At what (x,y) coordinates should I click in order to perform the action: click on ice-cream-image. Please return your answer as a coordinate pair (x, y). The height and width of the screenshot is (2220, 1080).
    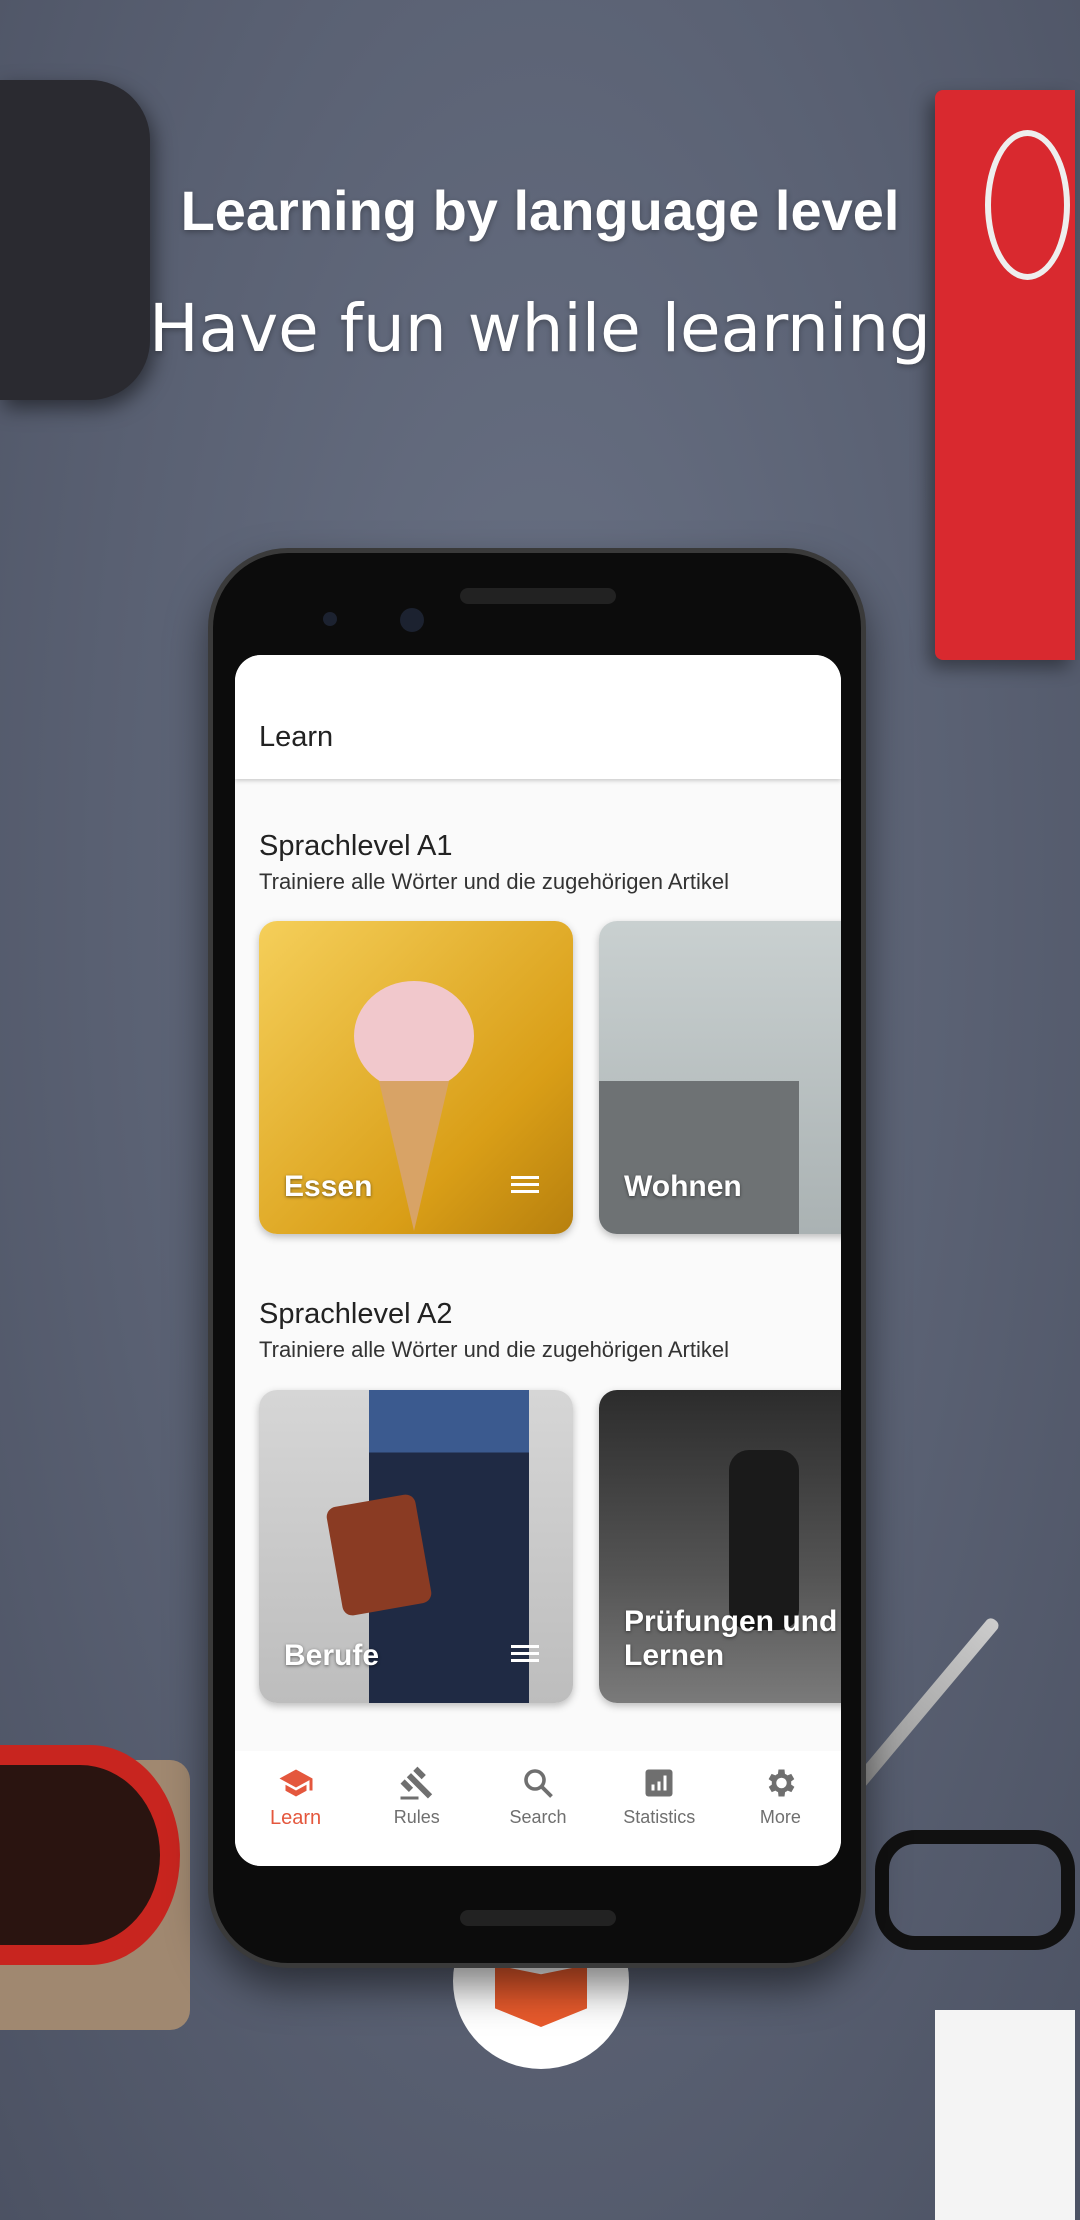
    Looking at the image, I should click on (414, 1036).